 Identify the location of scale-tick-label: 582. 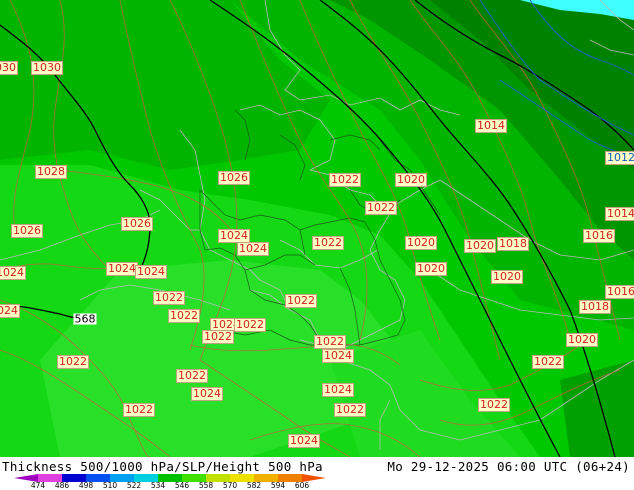
(254, 485).